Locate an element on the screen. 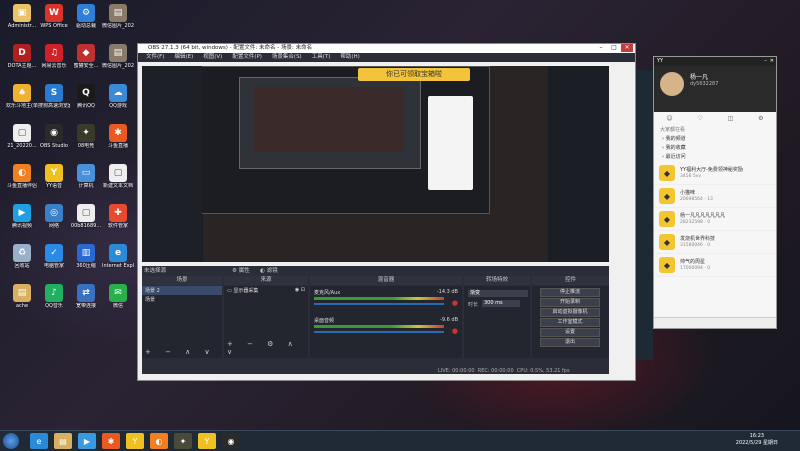 This screenshot has width=800, height=451. desktop-icon: W WPS Office is located at coordinates (54, 16).